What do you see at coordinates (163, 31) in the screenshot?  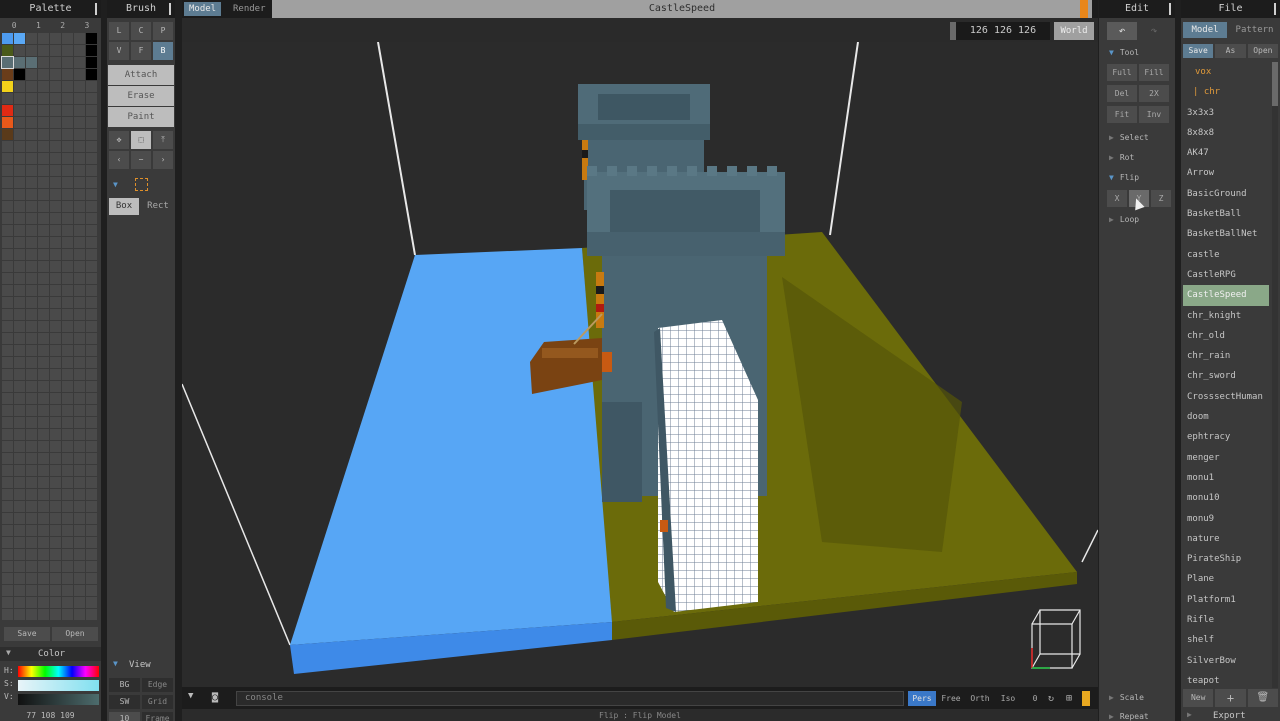 I see `brush-mode-p: P` at bounding box center [163, 31].